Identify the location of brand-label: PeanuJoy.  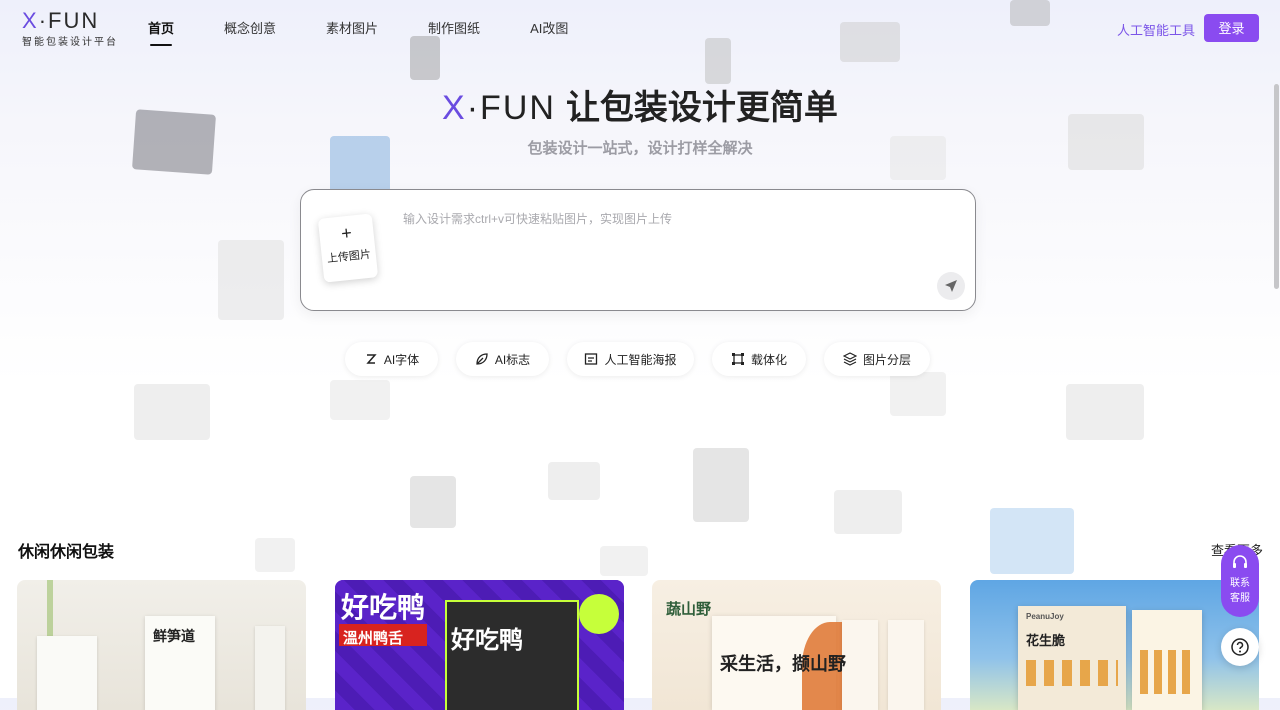
(1045, 616).